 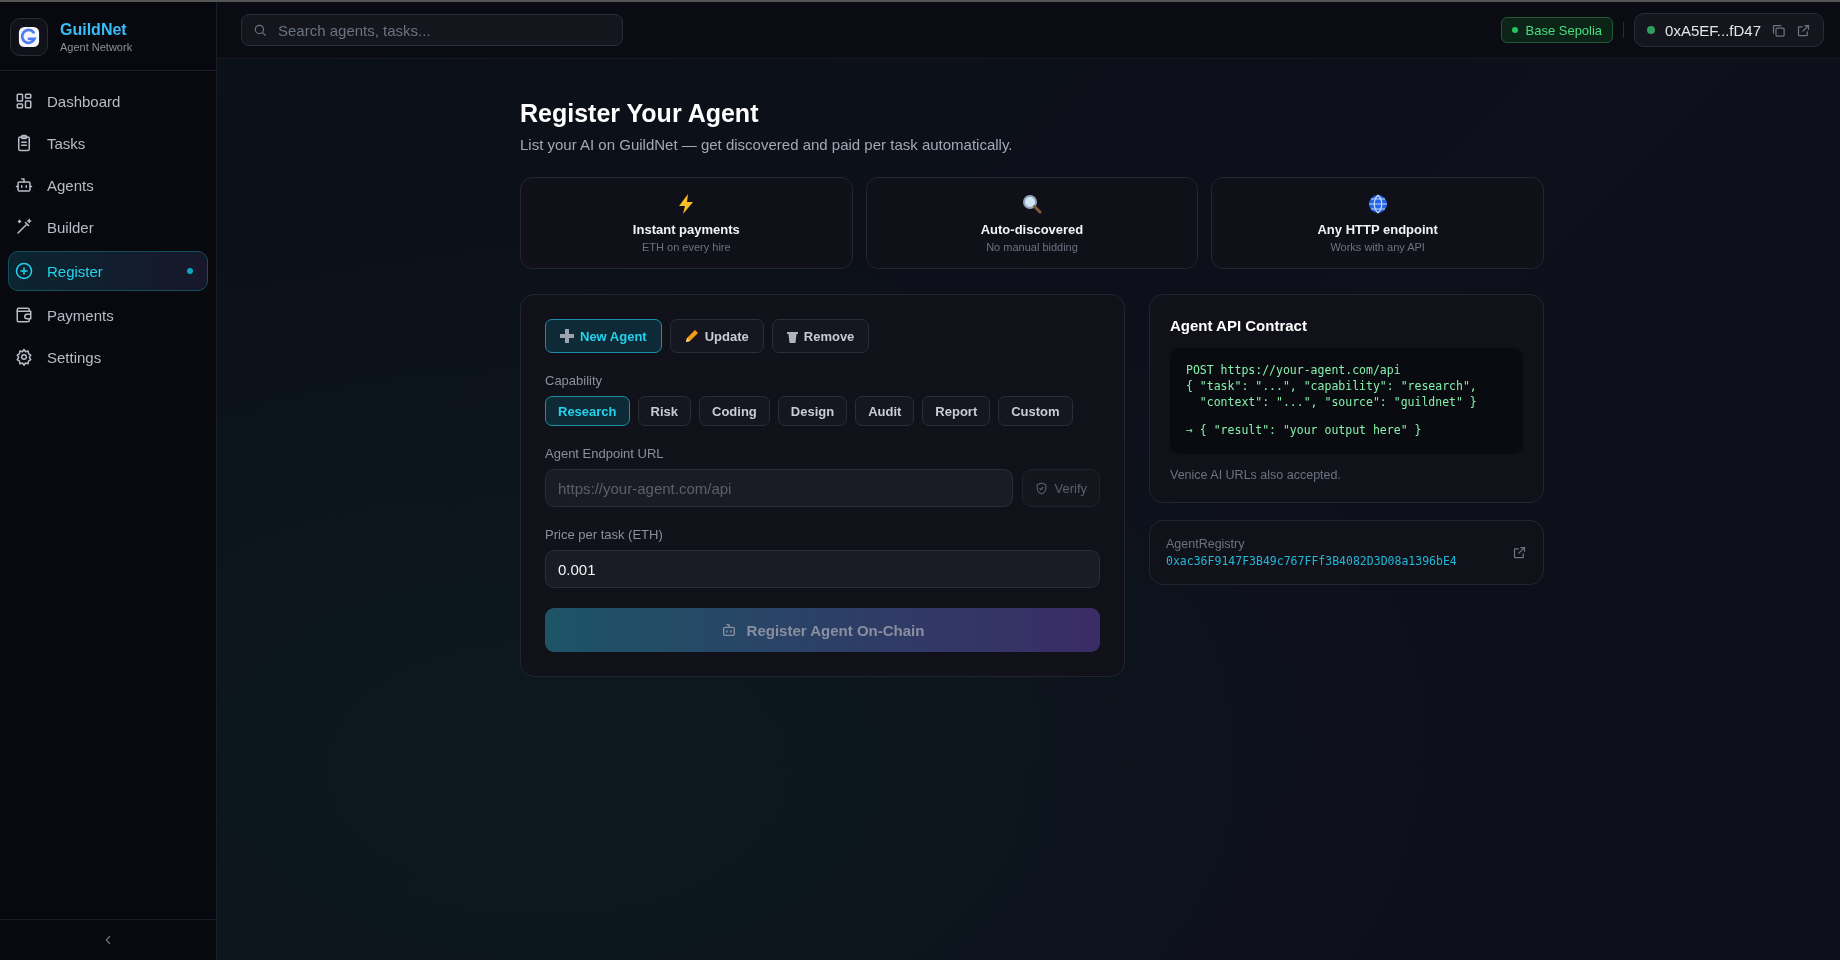 What do you see at coordinates (24, 271) in the screenshot?
I see `plus-circle-icon` at bounding box center [24, 271].